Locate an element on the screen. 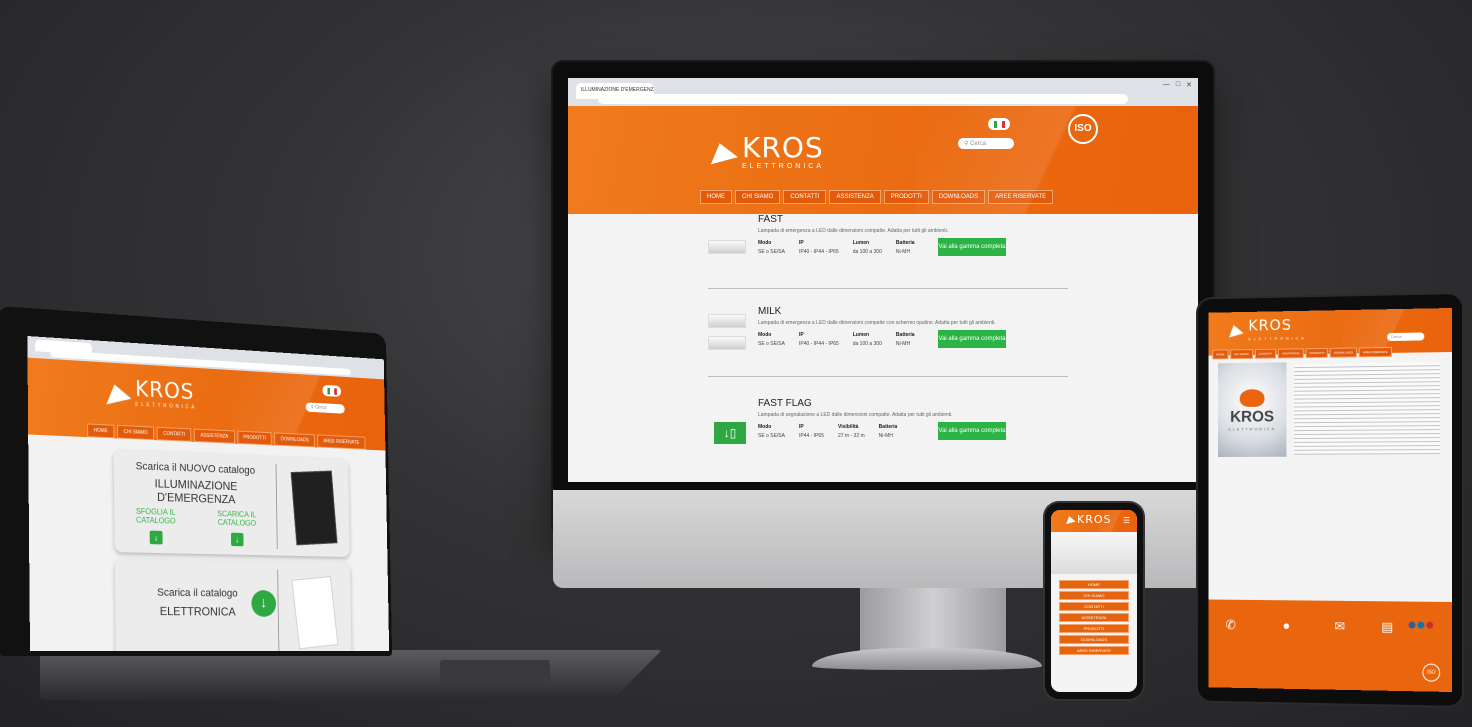 The height and width of the screenshot is (727, 1472). imac-base is located at coordinates (927, 659).